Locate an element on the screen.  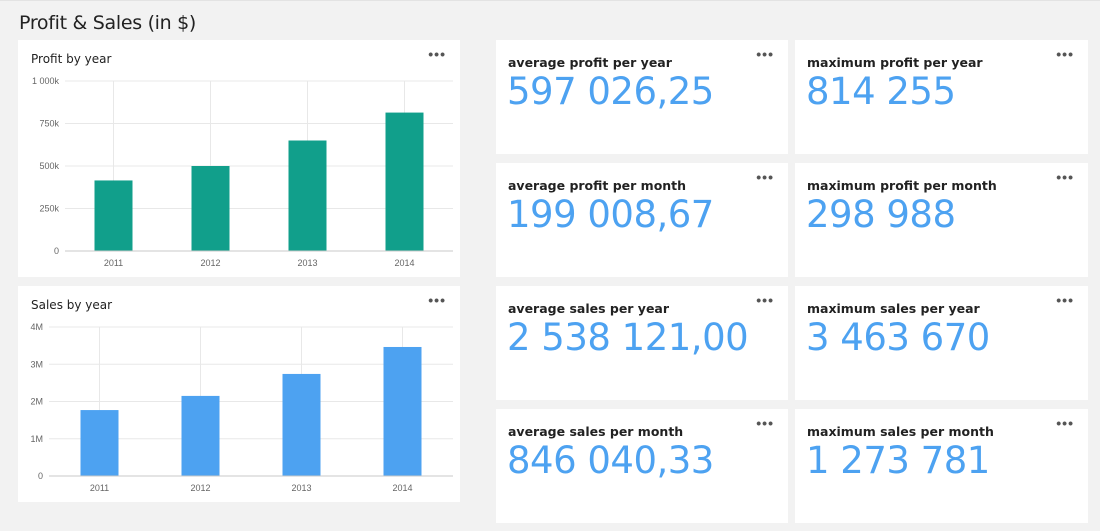
kpi-value: 846 040,33 is located at coordinates (610, 460).